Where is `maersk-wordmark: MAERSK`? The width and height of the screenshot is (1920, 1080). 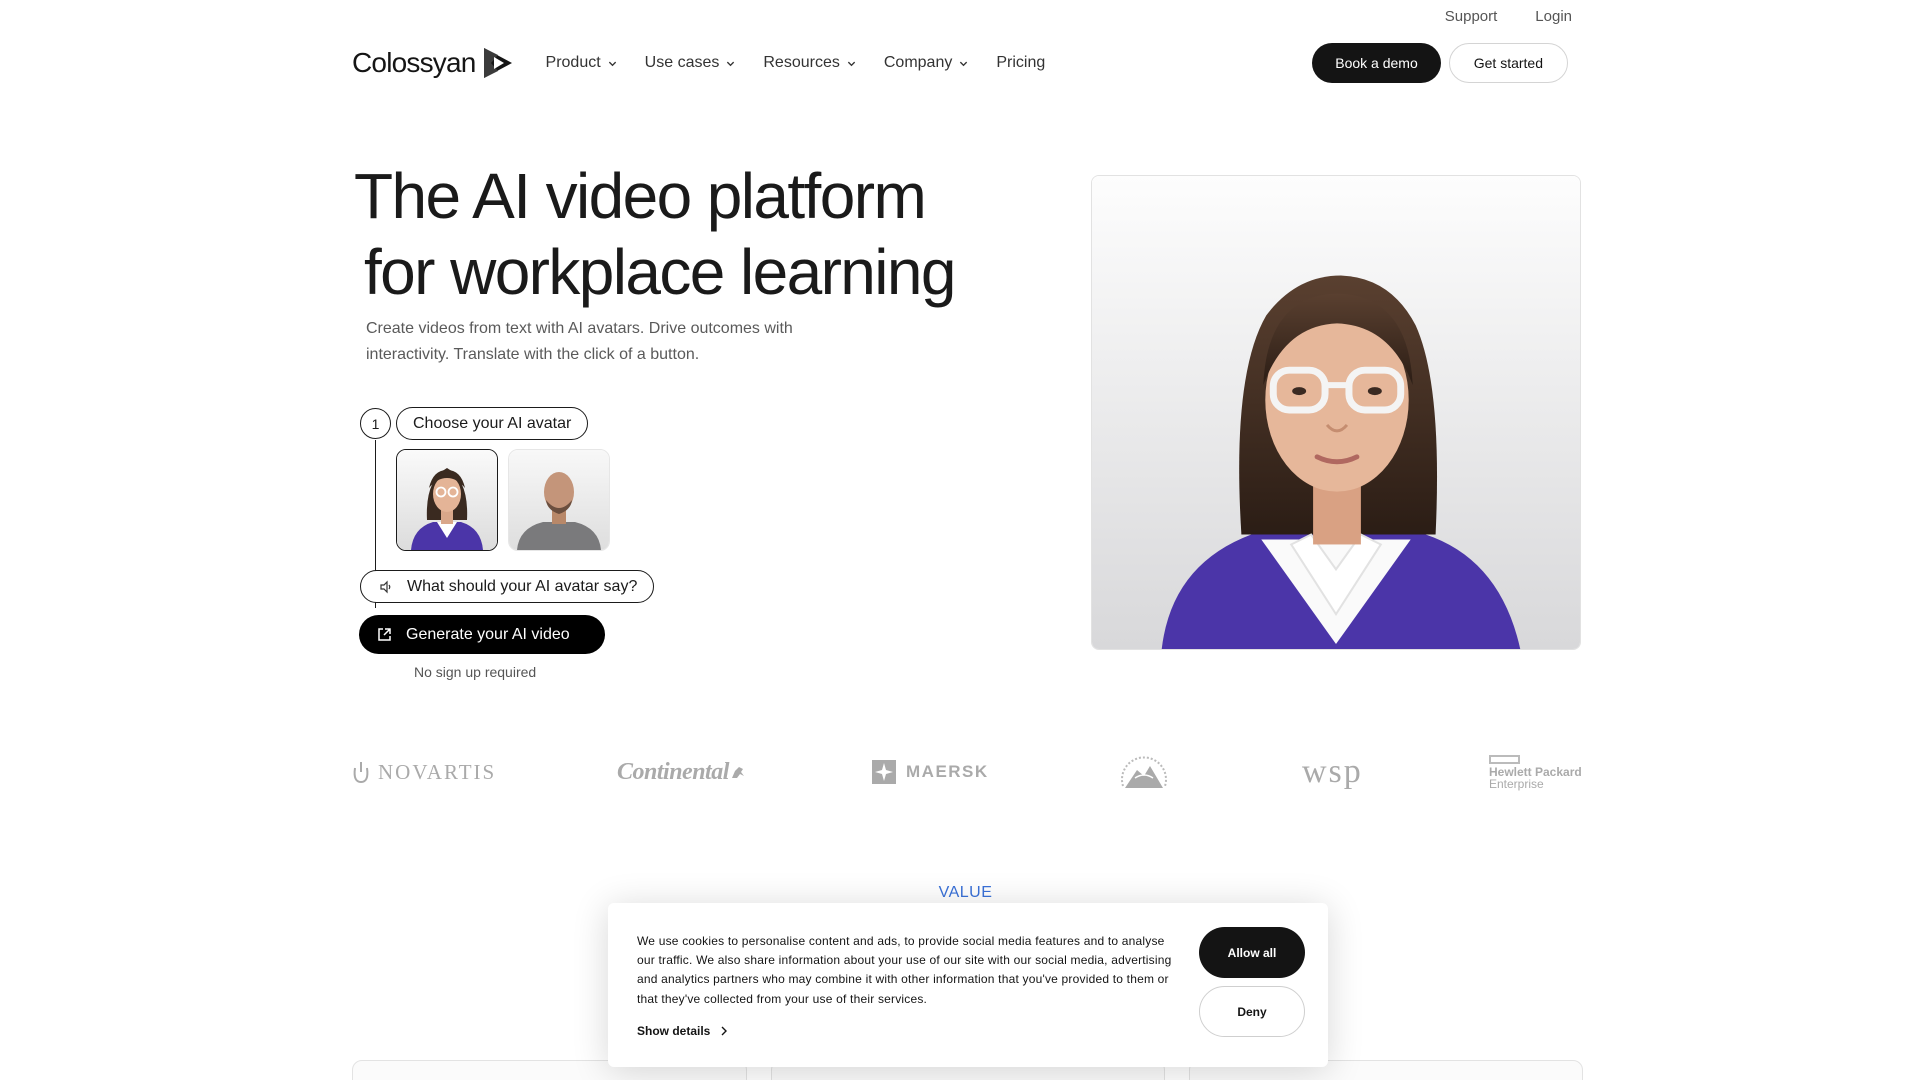
maersk-wordmark: MAERSK is located at coordinates (947, 771).